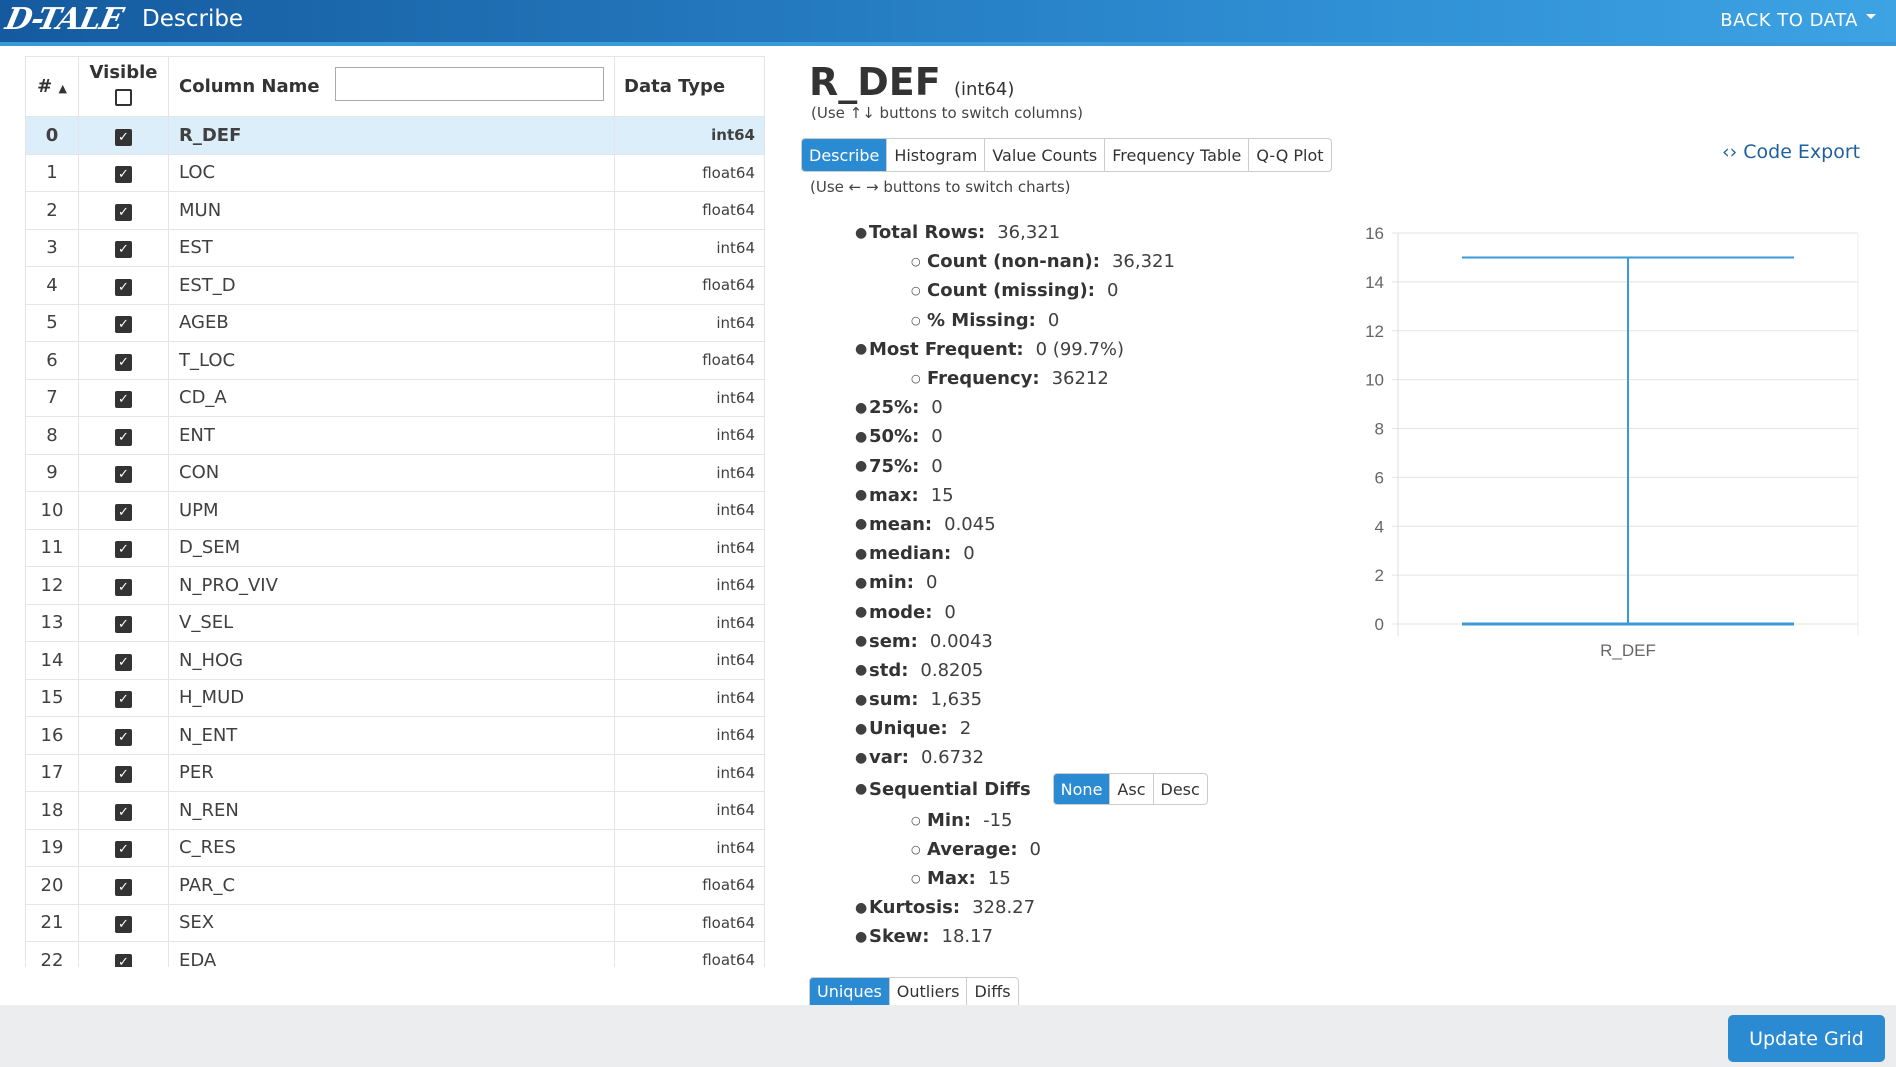 This screenshot has width=1896, height=1067. What do you see at coordinates (952, 670) in the screenshot?
I see `stat-value: 0.8205` at bounding box center [952, 670].